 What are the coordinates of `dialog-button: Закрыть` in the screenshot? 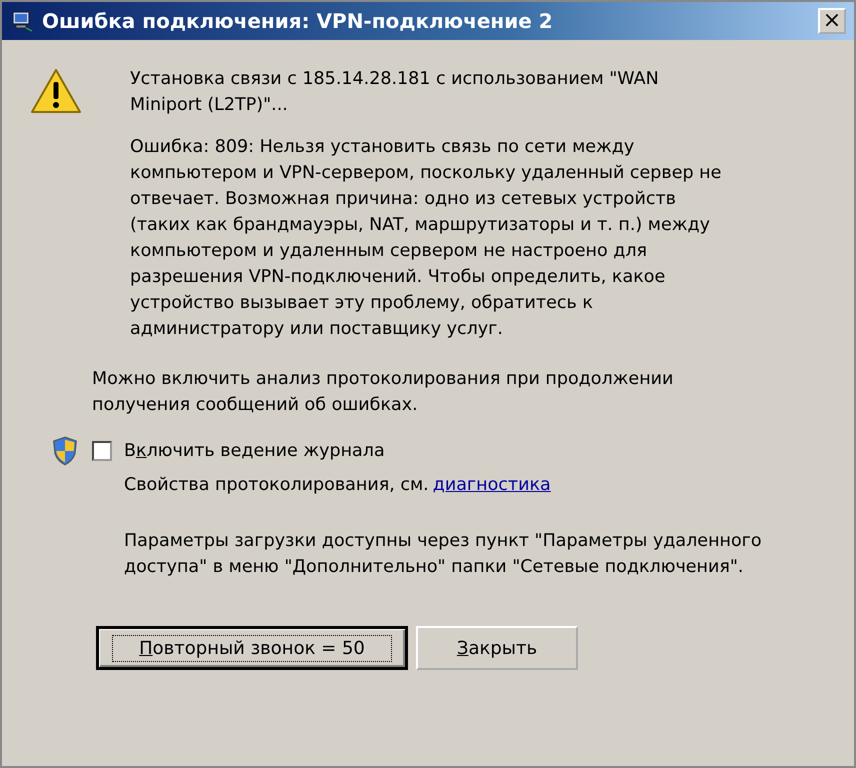 It's located at (497, 648).